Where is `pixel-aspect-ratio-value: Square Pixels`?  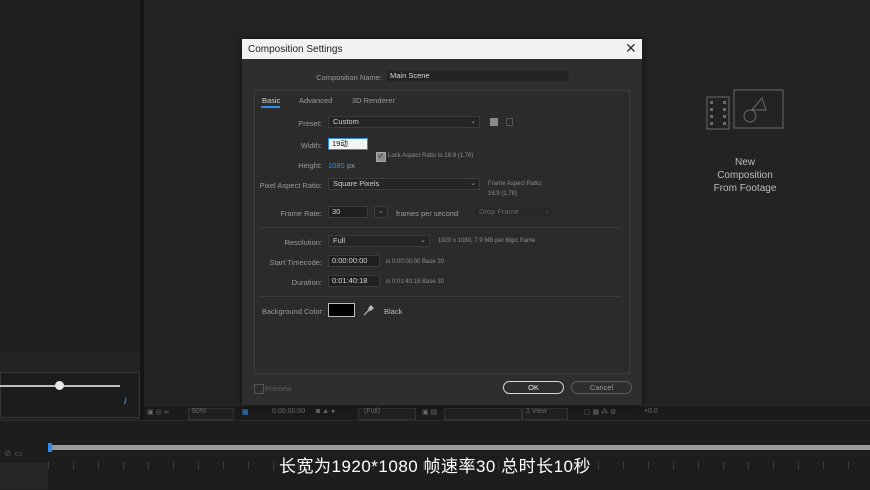
pixel-aspect-ratio-value: Square Pixels is located at coordinates (356, 183).